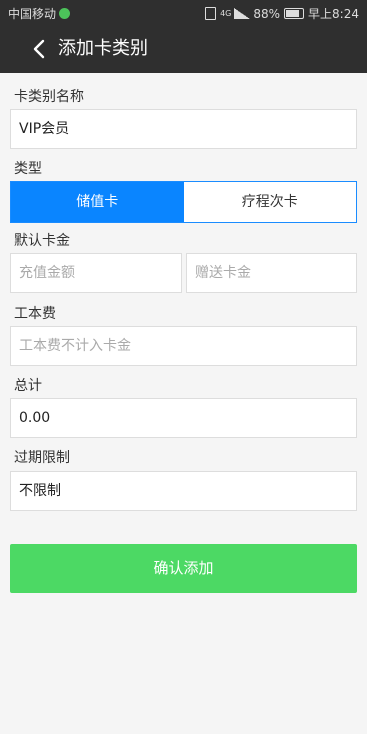 The height and width of the screenshot is (734, 367). What do you see at coordinates (103, 48) in the screenshot?
I see `page-title: 添加卡类别` at bounding box center [103, 48].